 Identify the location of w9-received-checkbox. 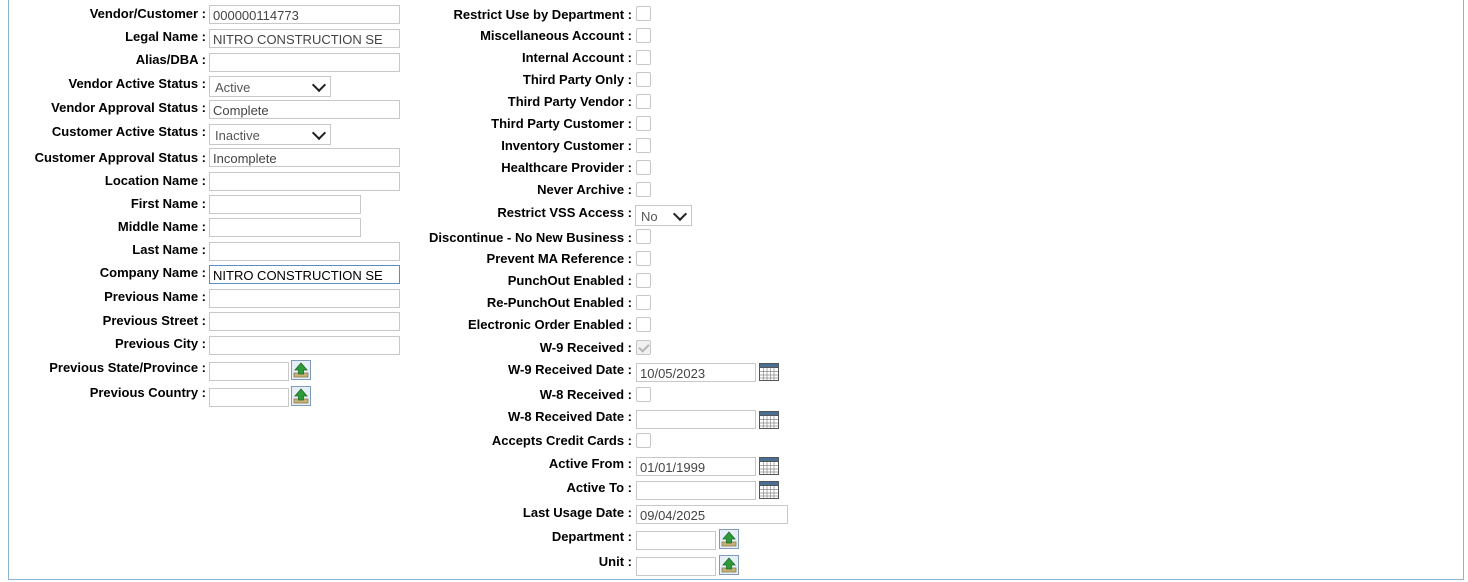
(643, 347).